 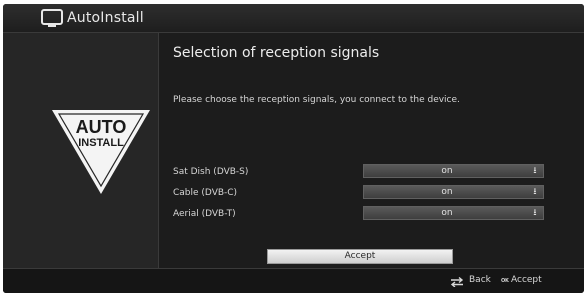 I want to click on cable-select: on ⭳, so click(x=453, y=192).